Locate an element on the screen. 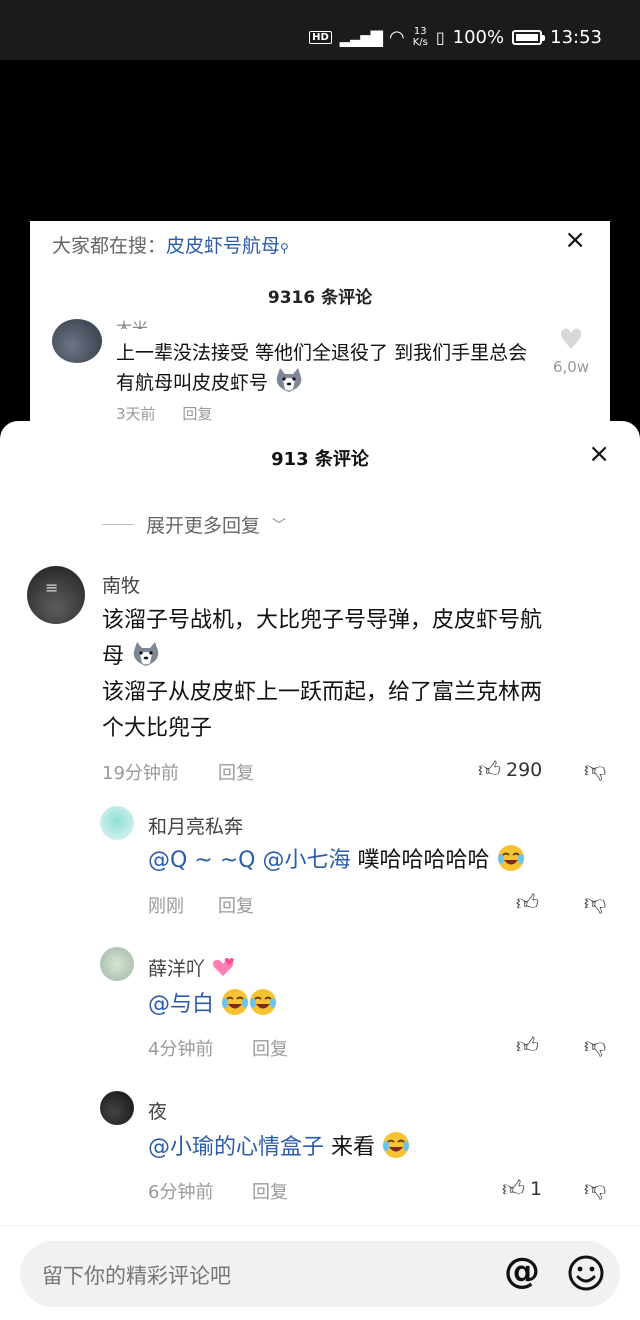 This screenshot has width=640, height=1320. commenter-name: 薛洋吖 is located at coordinates (191, 967).